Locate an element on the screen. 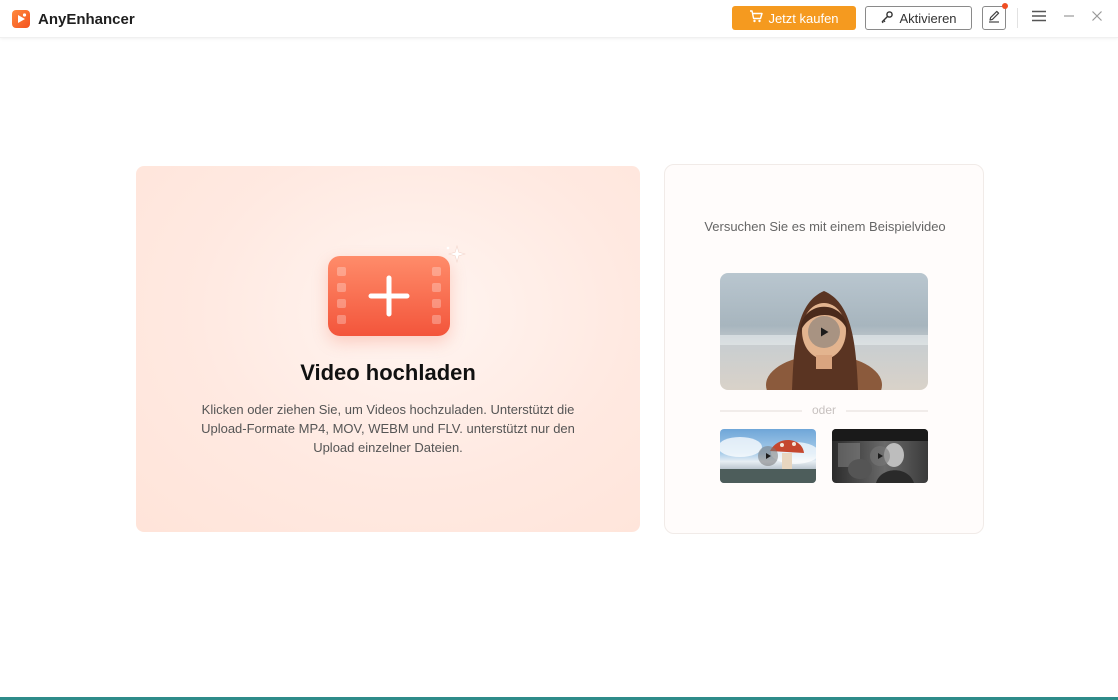  app-logo-icon is located at coordinates (21, 19).